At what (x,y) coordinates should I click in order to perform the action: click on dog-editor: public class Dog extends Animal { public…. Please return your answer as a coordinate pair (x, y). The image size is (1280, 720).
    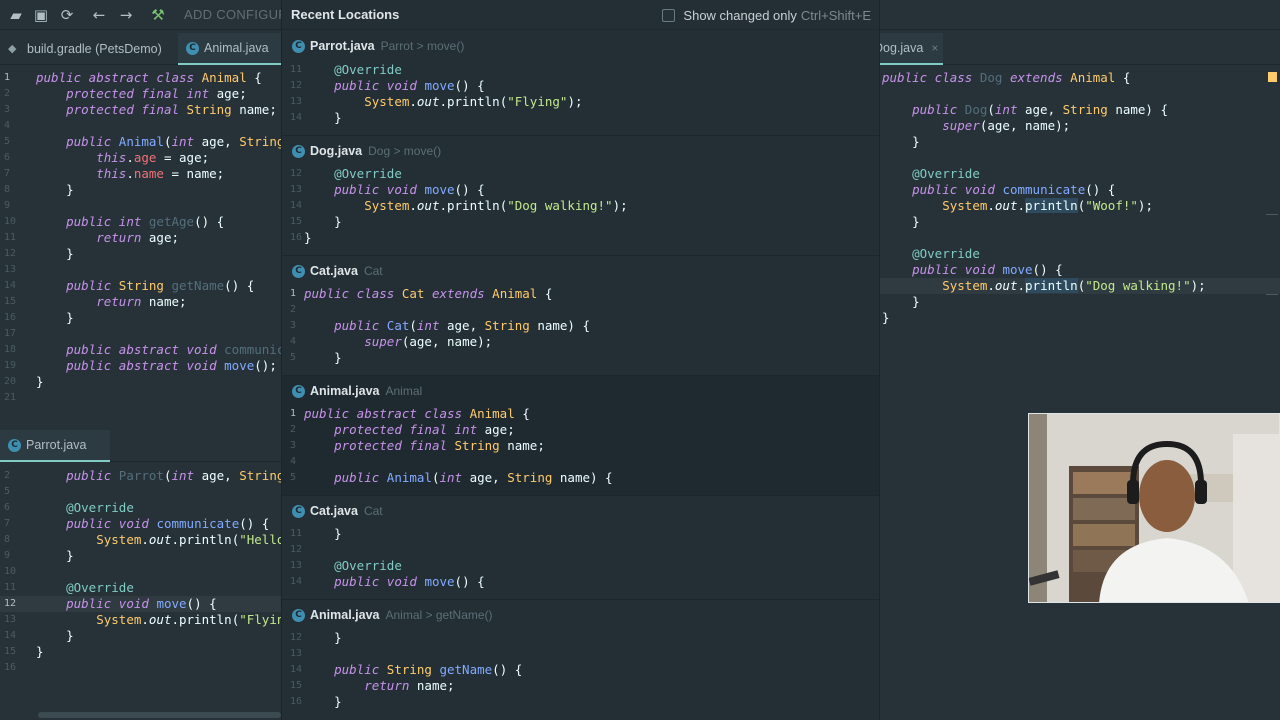
    Looking at the image, I should click on (1080, 200).